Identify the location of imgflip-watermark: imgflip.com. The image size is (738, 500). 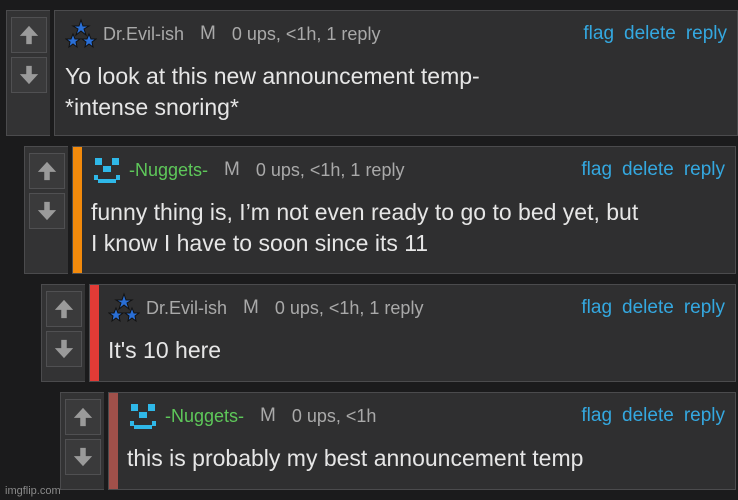
(33, 491).